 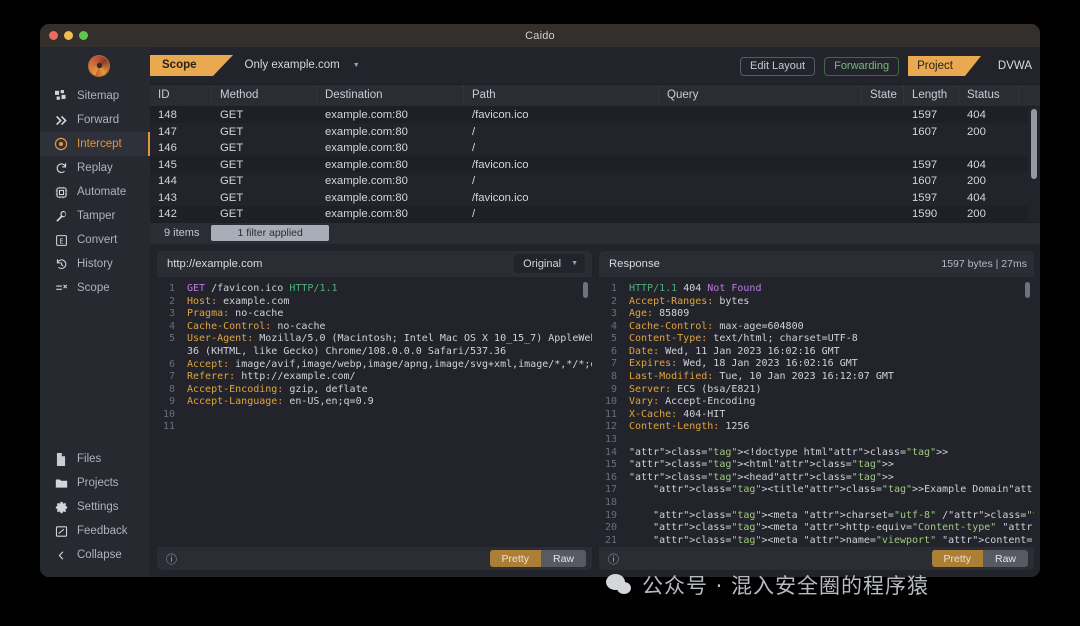 What do you see at coordinates (1027, 289) in the screenshot?
I see `response-scrollbar-thumb` at bounding box center [1027, 289].